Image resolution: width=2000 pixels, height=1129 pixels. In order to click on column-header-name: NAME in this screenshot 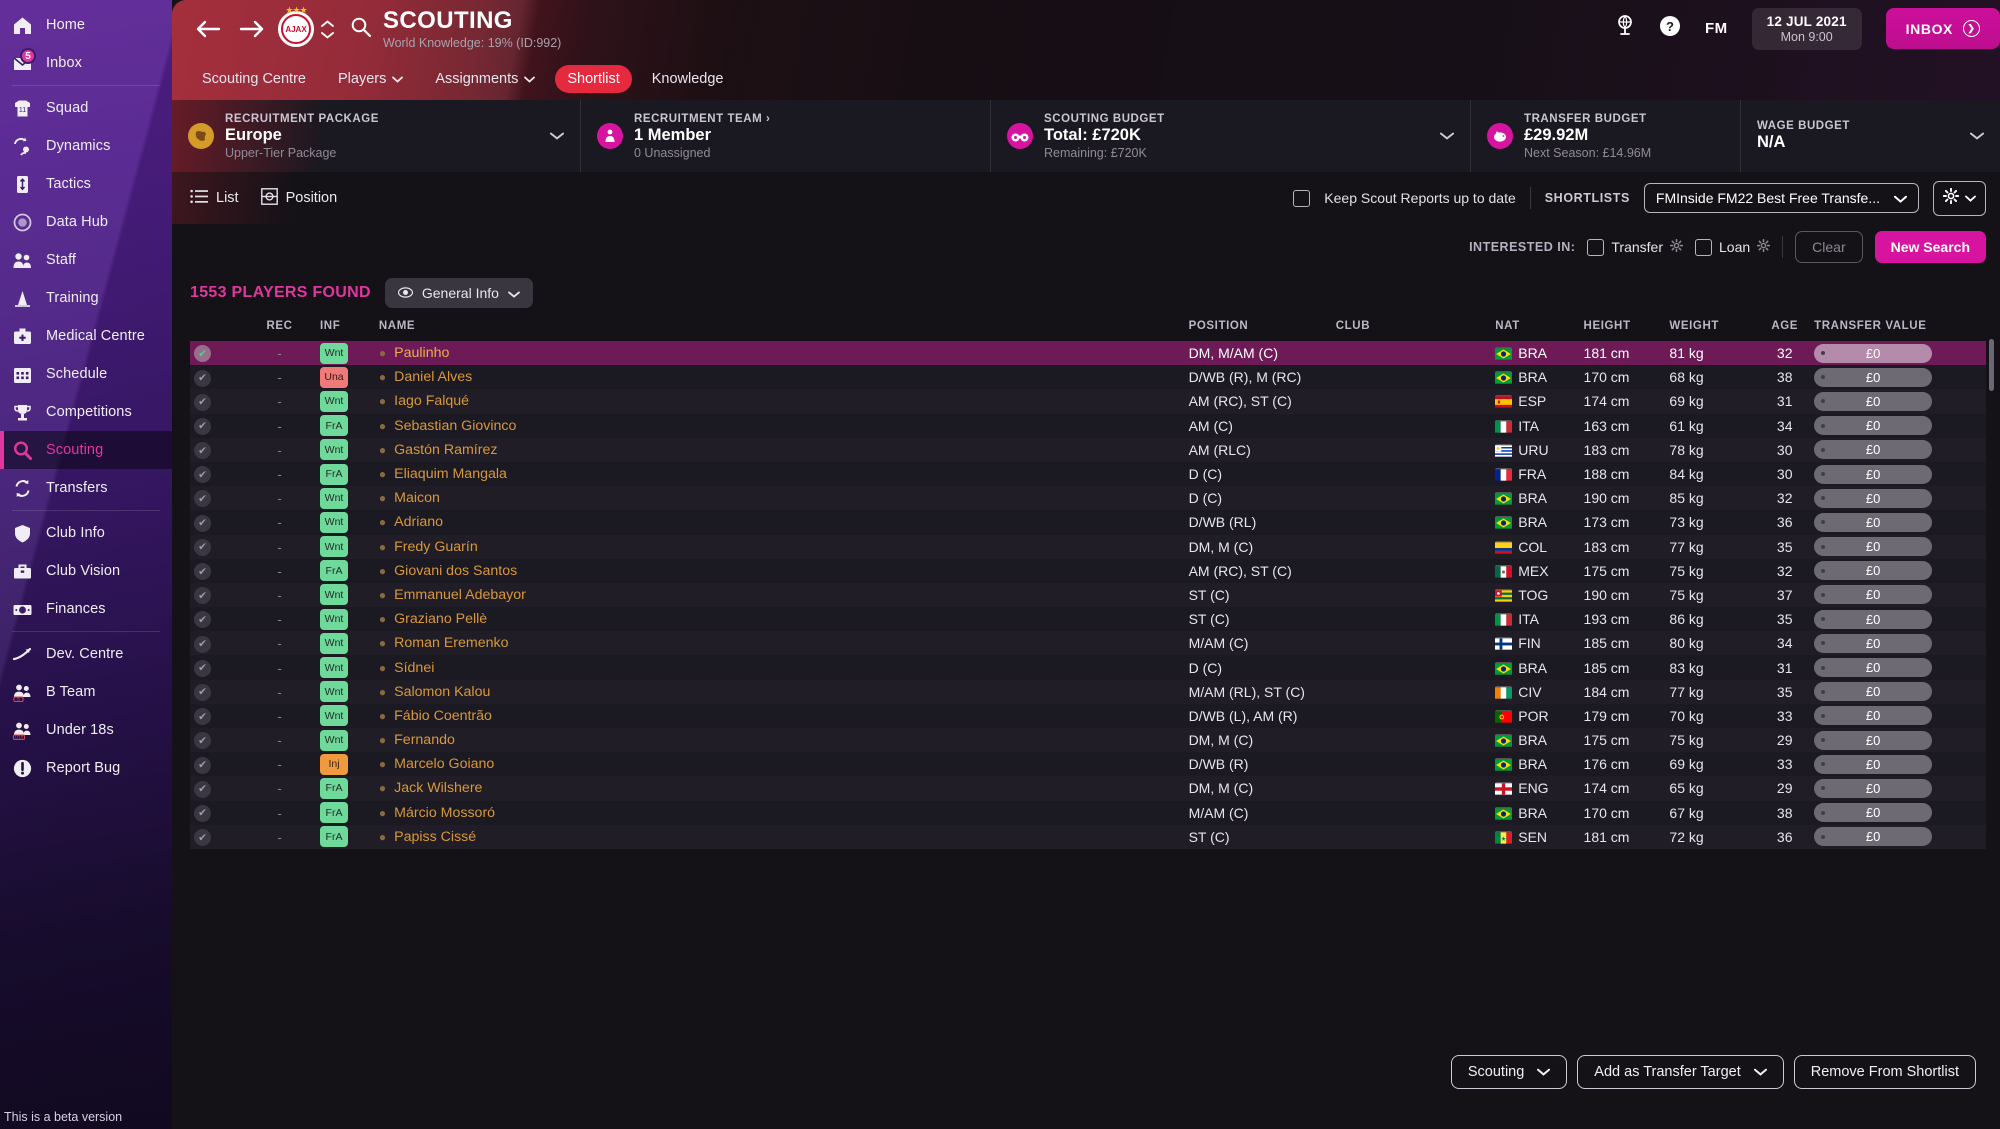, I will do `click(784, 327)`.